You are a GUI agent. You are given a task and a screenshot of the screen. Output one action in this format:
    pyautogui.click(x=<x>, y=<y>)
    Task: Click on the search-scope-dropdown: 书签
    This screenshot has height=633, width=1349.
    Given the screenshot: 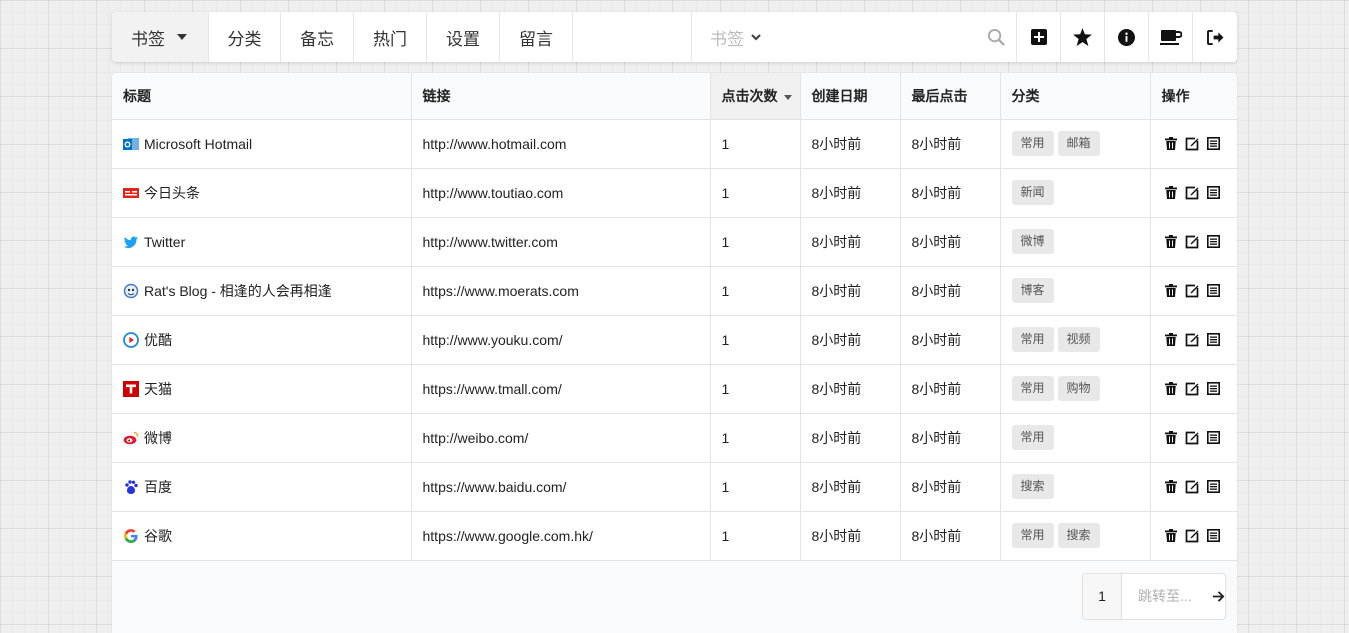 What is the action you would take?
    pyautogui.click(x=736, y=37)
    